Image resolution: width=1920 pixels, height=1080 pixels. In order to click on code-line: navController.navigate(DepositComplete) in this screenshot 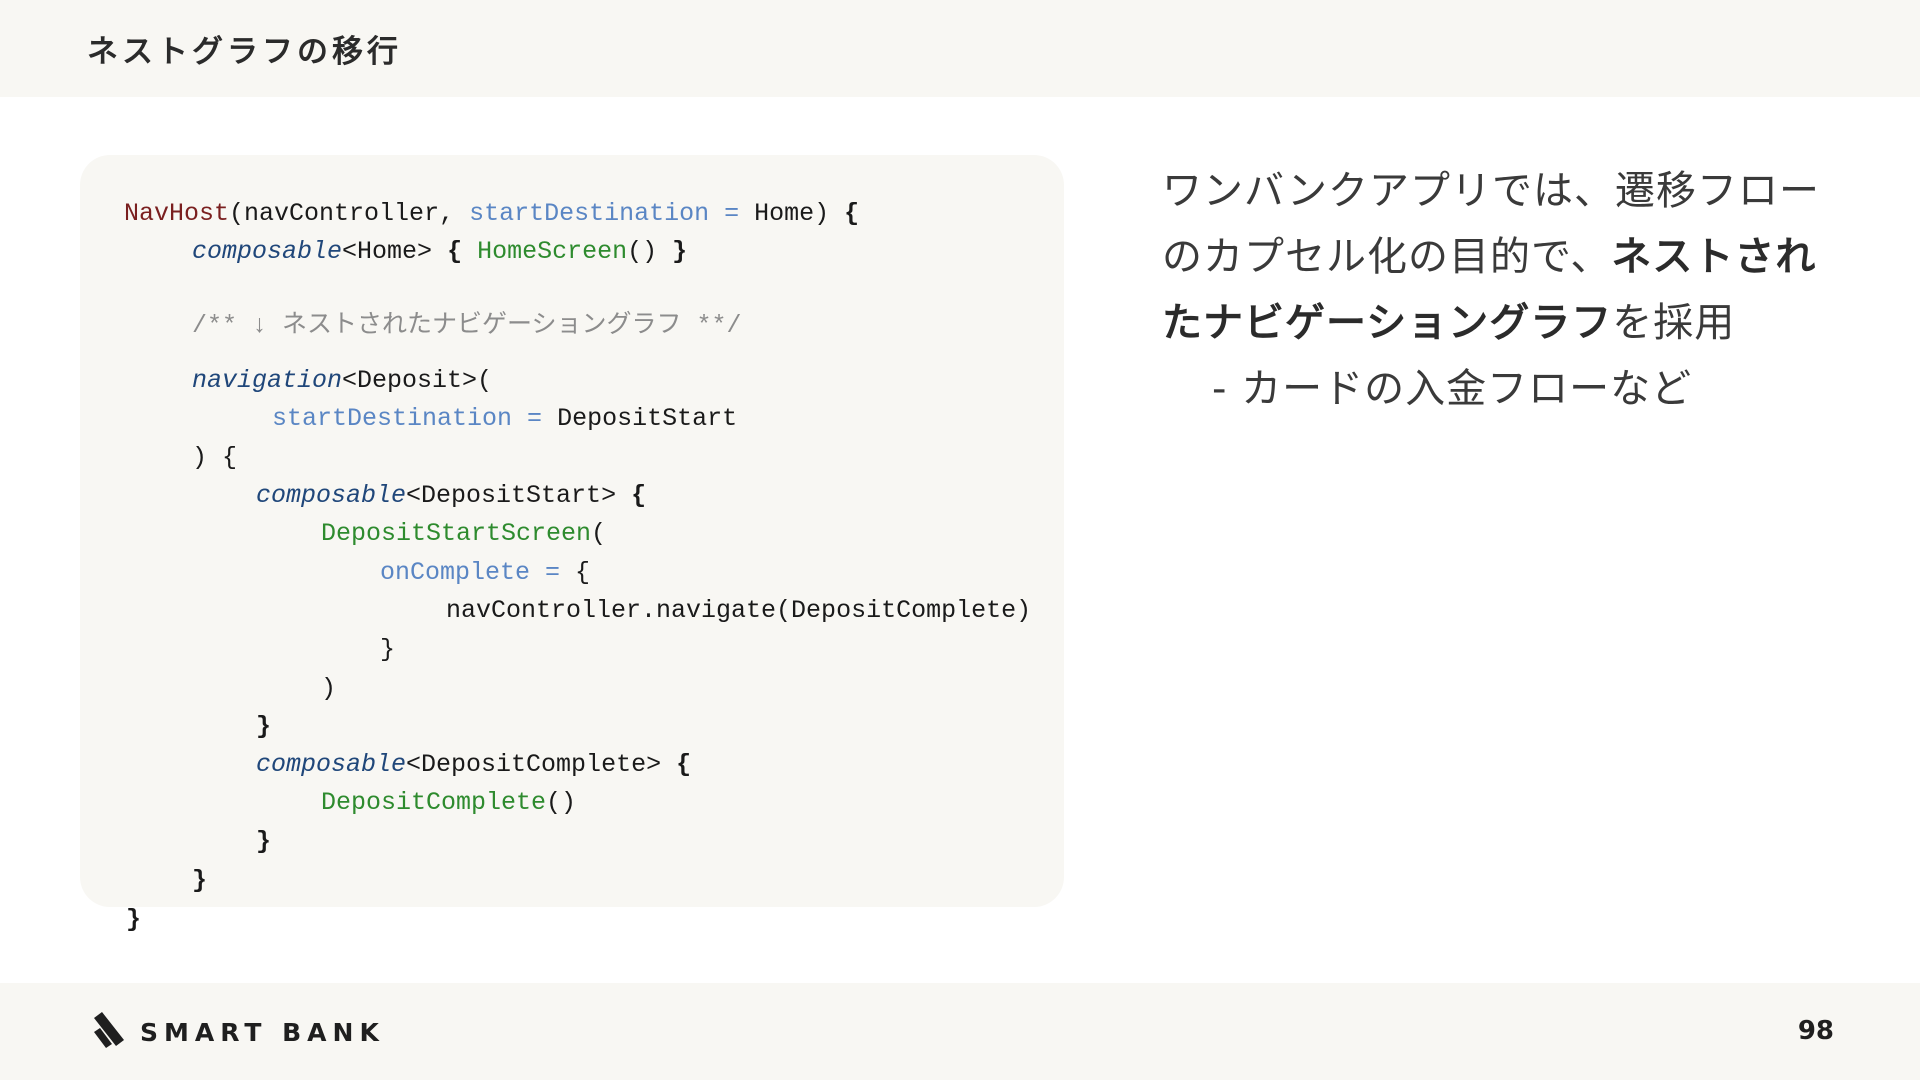, I will do `click(739, 610)`.